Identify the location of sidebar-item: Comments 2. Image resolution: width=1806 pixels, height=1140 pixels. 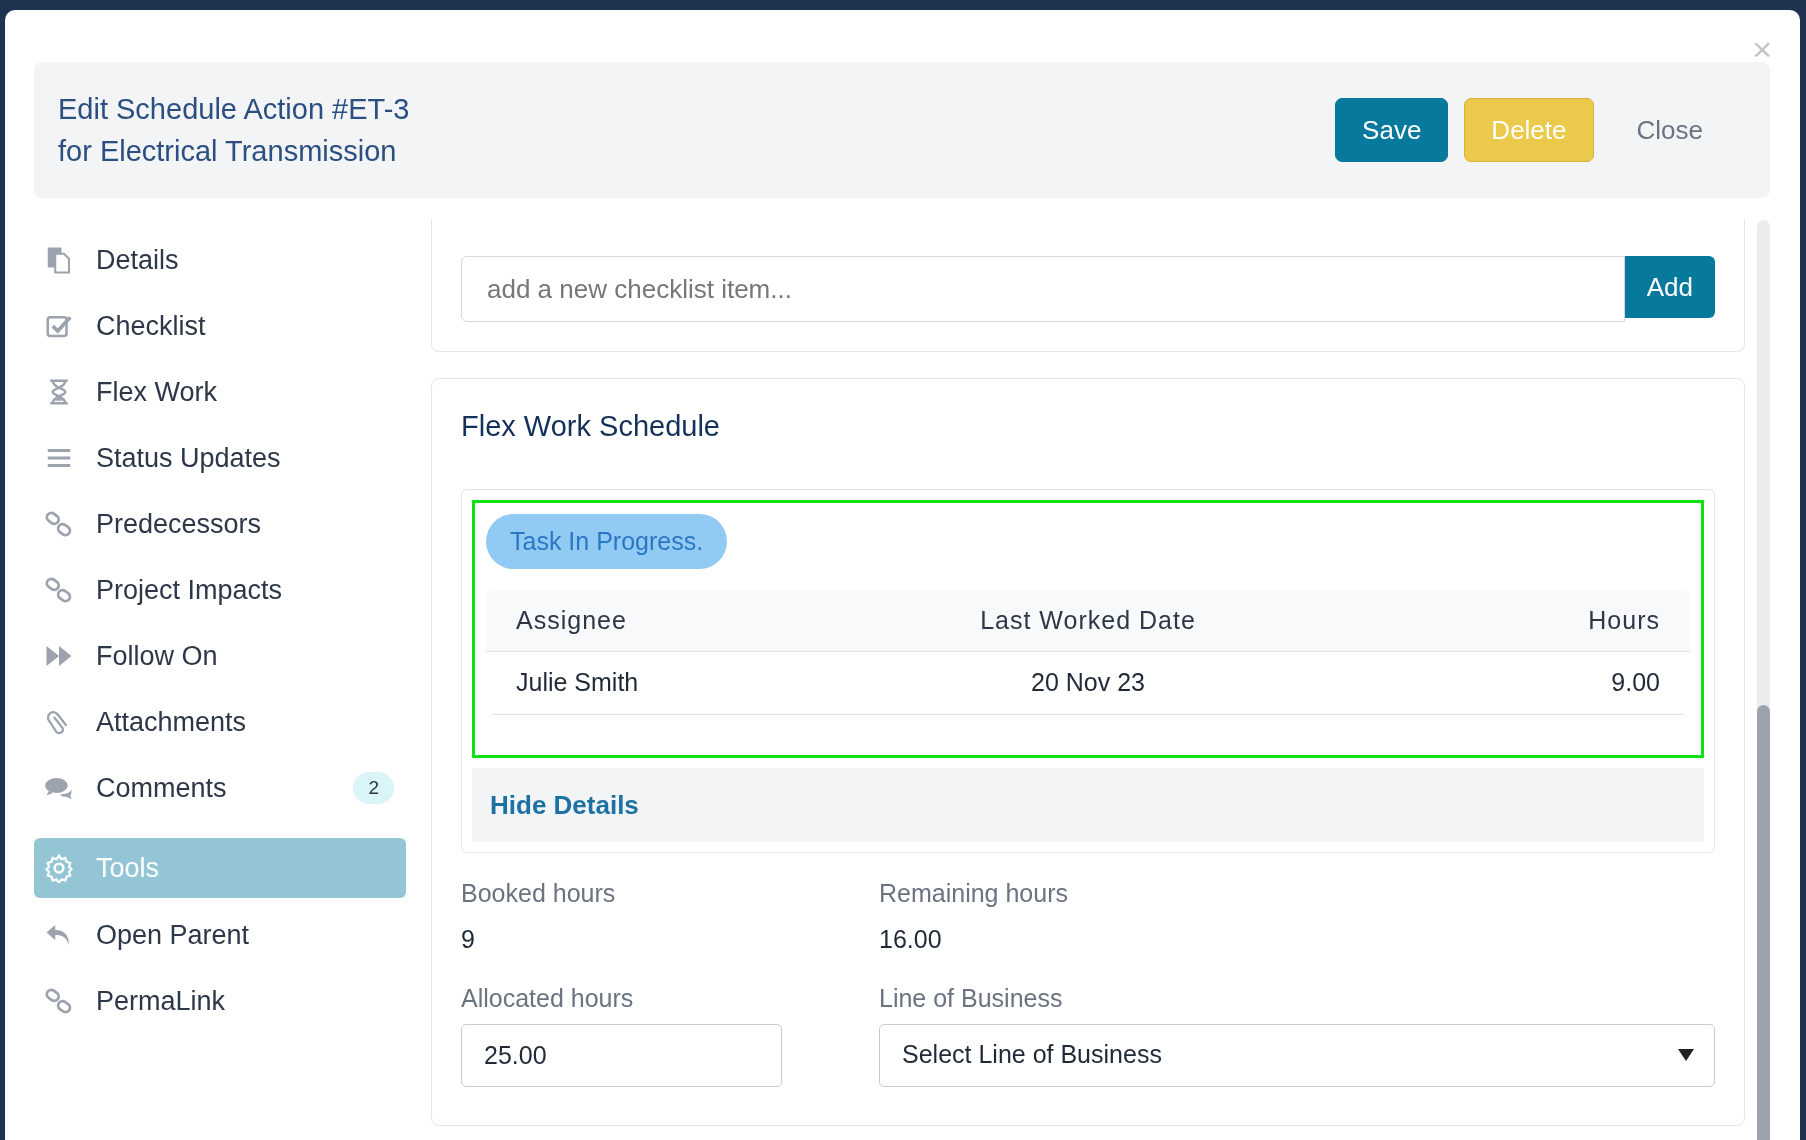
(220, 788).